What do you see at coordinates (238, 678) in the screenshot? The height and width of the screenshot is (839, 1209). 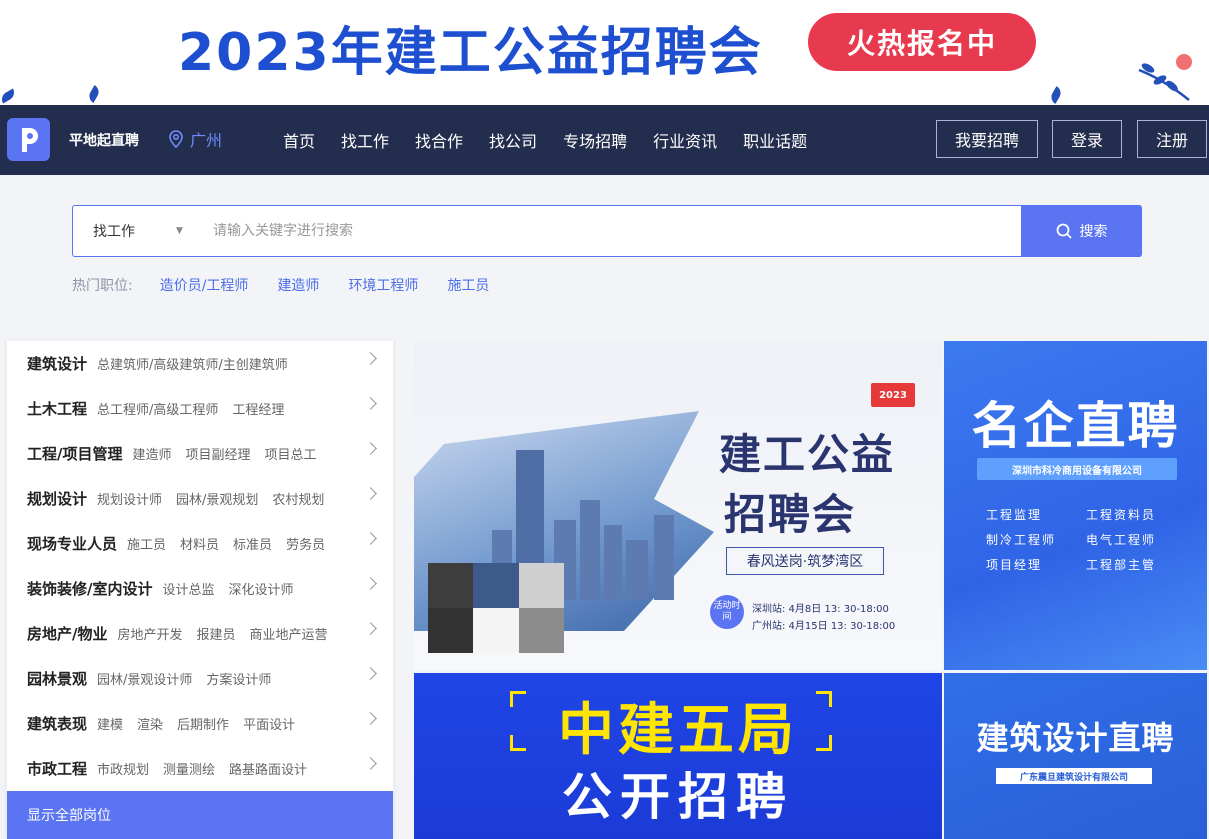 I see `category-sub-link: 方案设计师` at bounding box center [238, 678].